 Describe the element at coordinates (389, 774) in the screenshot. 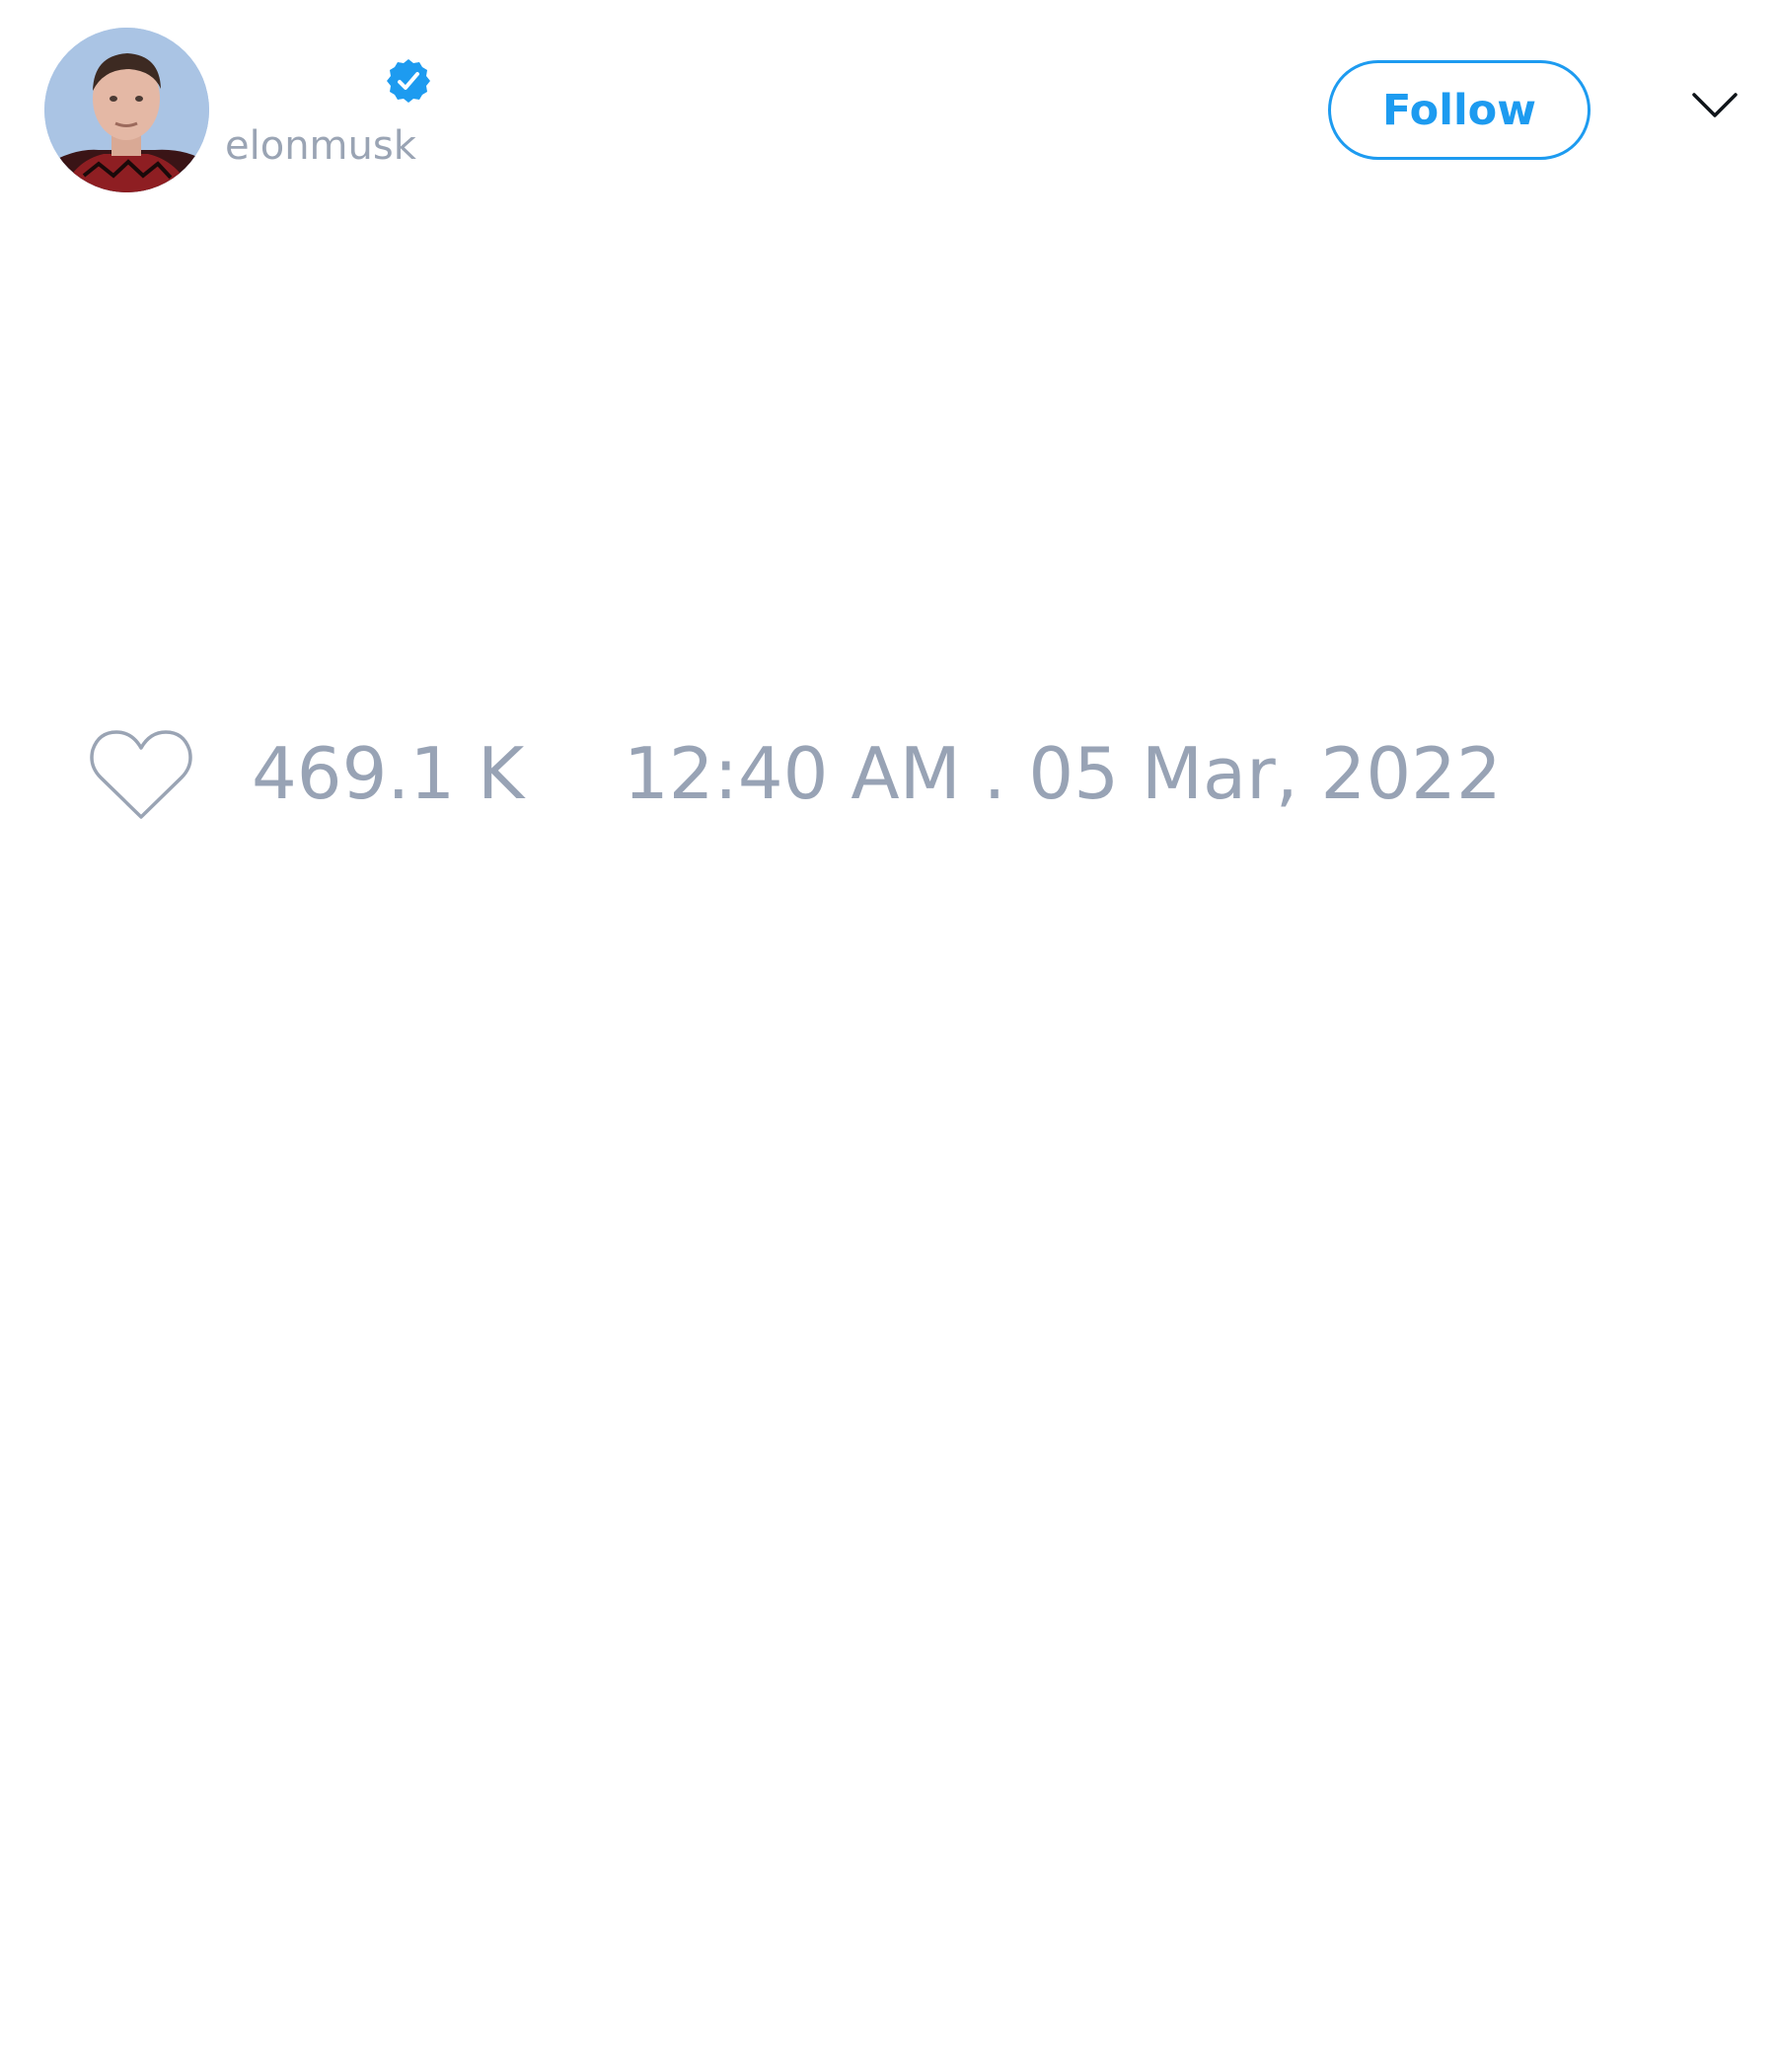

I see `like-count: 469.1 K` at that location.